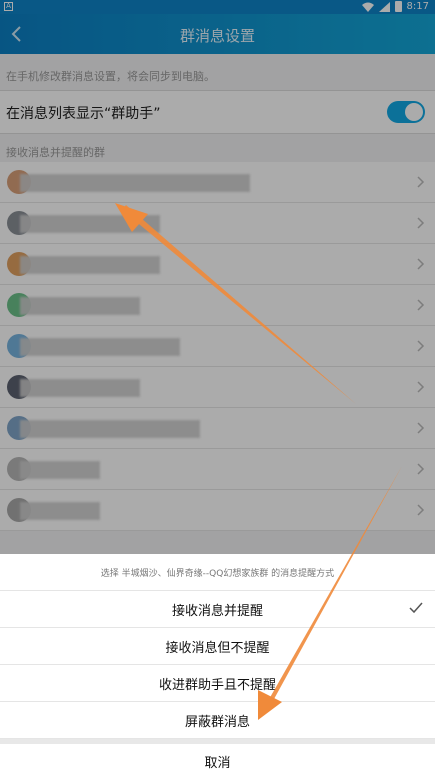 The height and width of the screenshot is (780, 435). I want to click on option-group-assistant: 收进群助手且不提醒, so click(217, 683).